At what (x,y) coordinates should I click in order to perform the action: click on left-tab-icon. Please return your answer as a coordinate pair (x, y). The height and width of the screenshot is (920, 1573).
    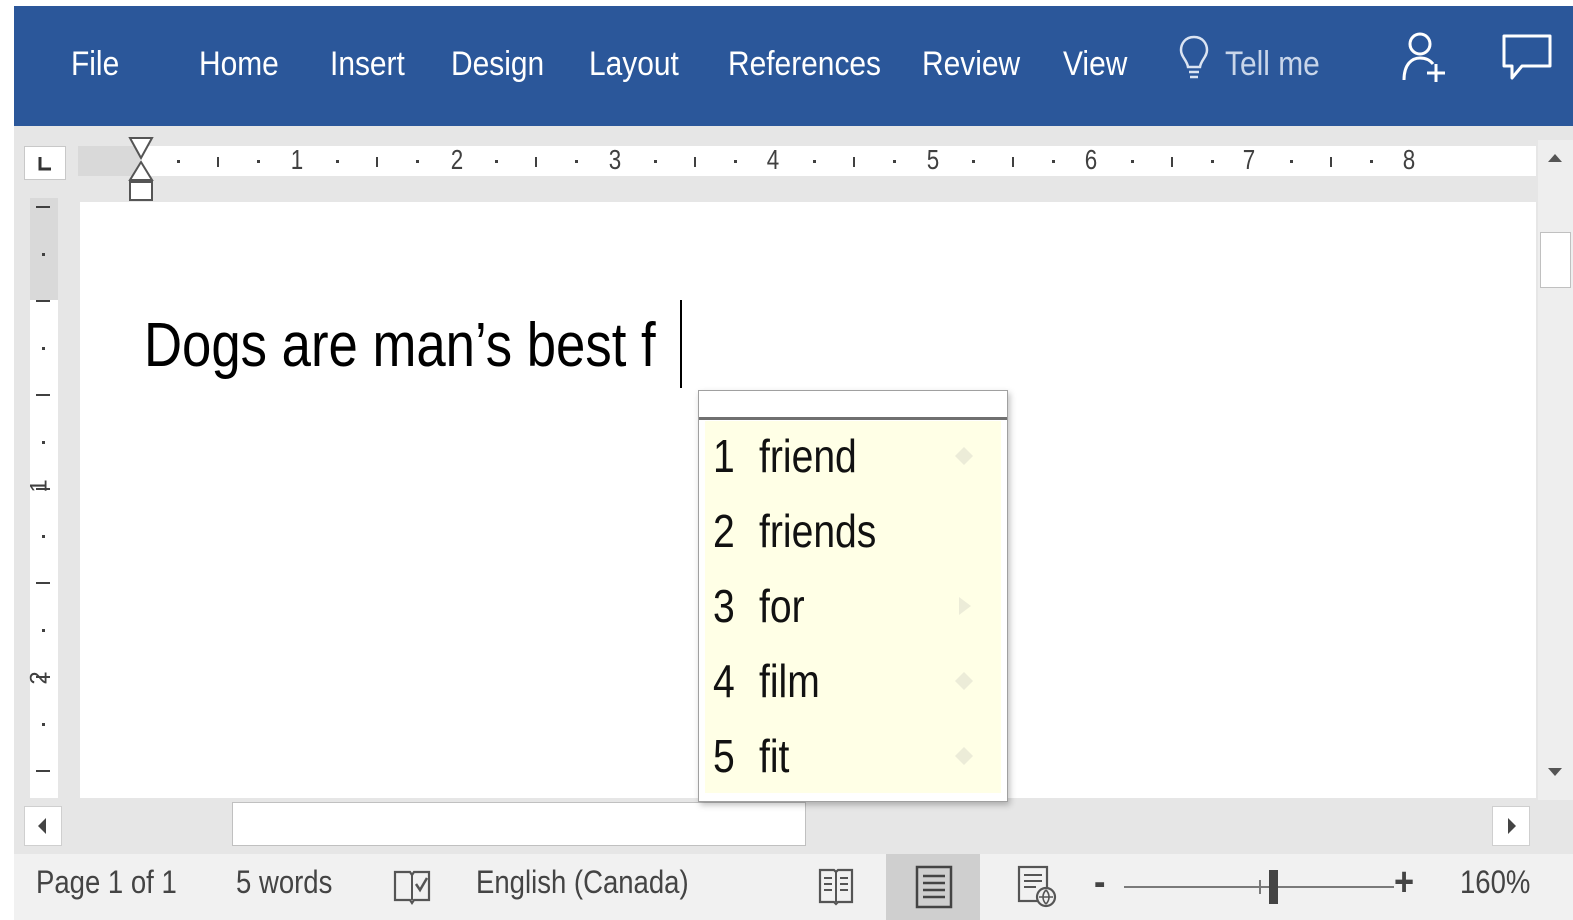
    Looking at the image, I should click on (44, 164).